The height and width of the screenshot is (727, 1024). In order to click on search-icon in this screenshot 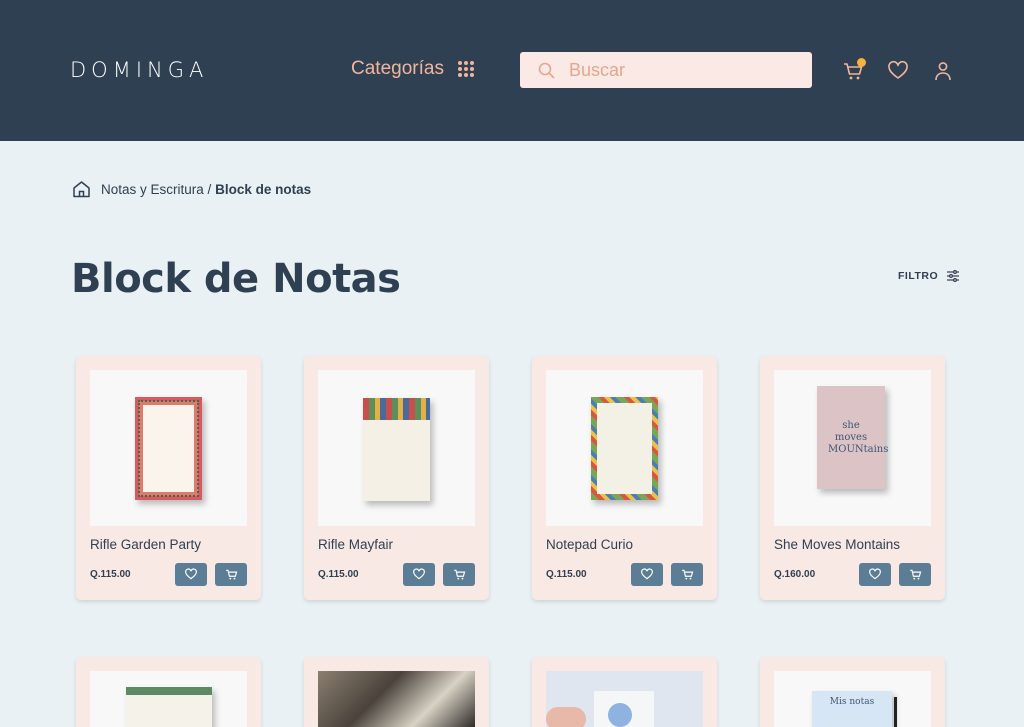, I will do `click(546, 70)`.